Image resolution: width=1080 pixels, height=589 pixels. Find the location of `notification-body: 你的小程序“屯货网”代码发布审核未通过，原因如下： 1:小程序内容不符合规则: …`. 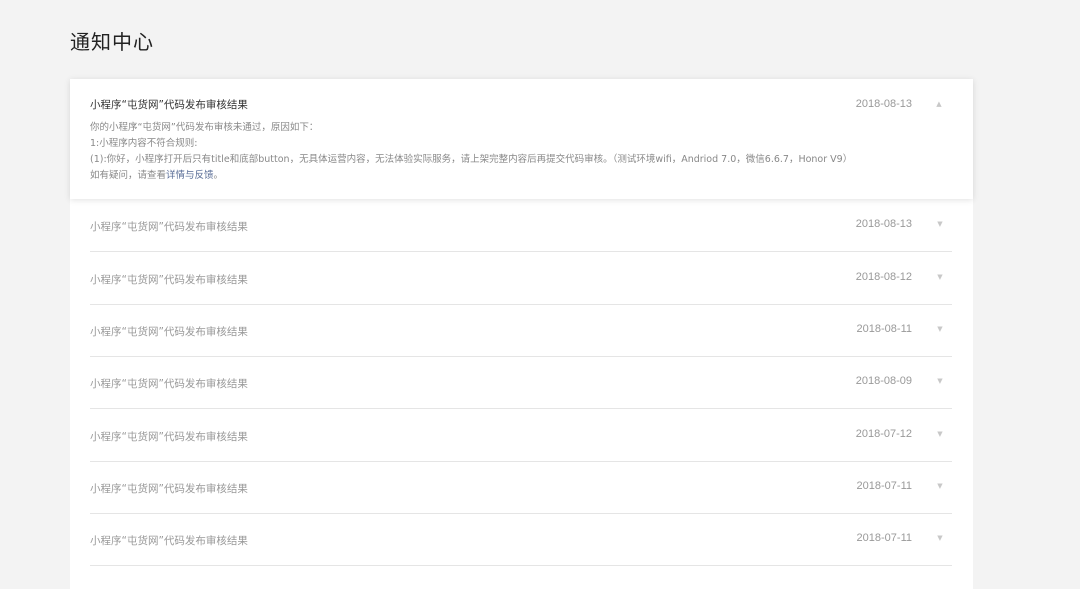

notification-body: 你的小程序“屯货网”代码发布审核未通过，原因如下： 1:小程序内容不符合规则: … is located at coordinates (521, 152).